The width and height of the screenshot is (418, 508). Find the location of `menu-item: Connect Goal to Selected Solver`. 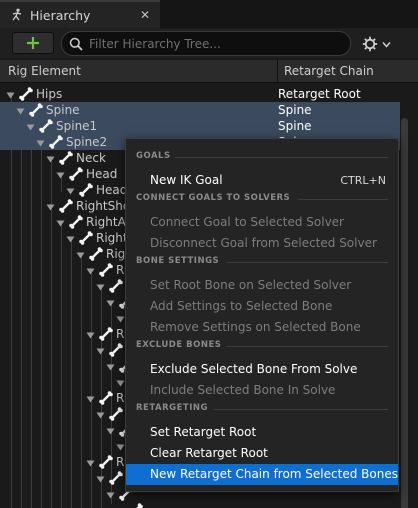

menu-item: Connect Goal to Selected Solver is located at coordinates (262, 222).